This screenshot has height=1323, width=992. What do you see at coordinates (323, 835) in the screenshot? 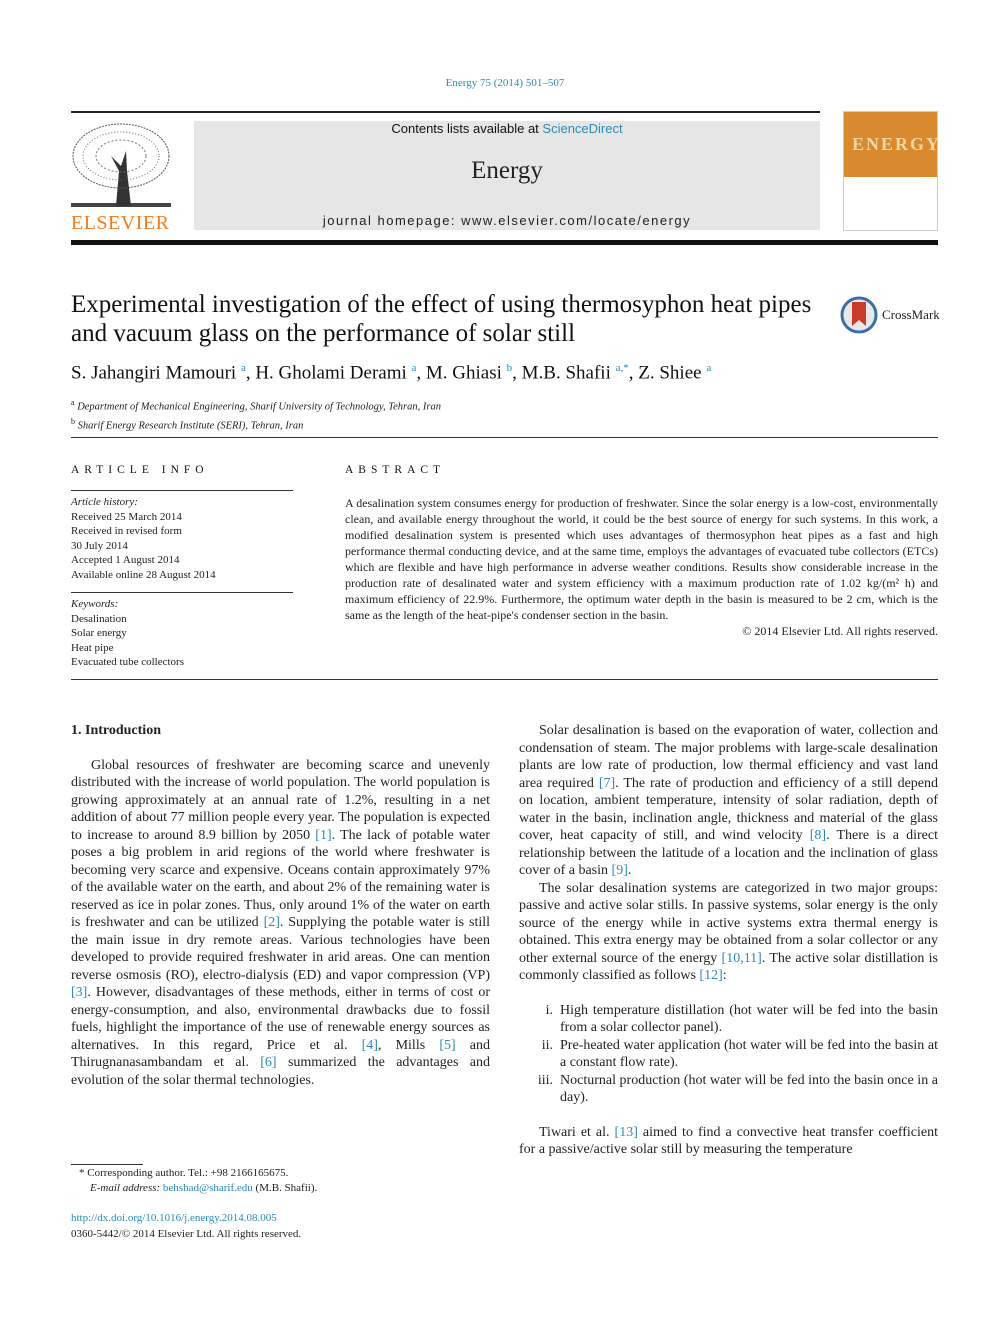
I see `reference-link: [1]` at bounding box center [323, 835].